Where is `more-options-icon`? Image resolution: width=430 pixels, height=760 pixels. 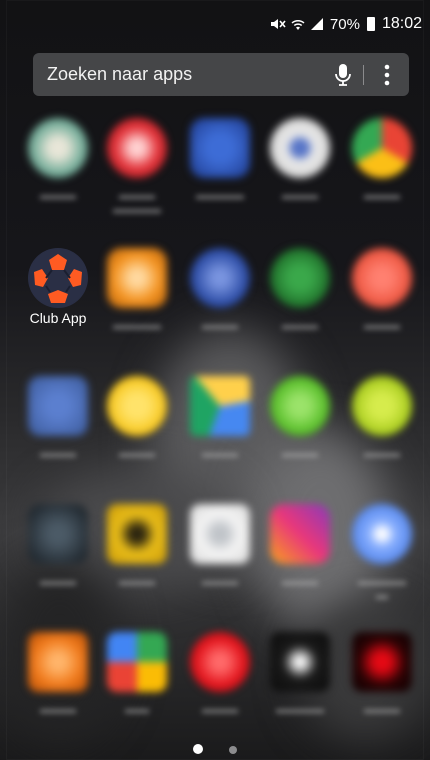 more-options-icon is located at coordinates (387, 75).